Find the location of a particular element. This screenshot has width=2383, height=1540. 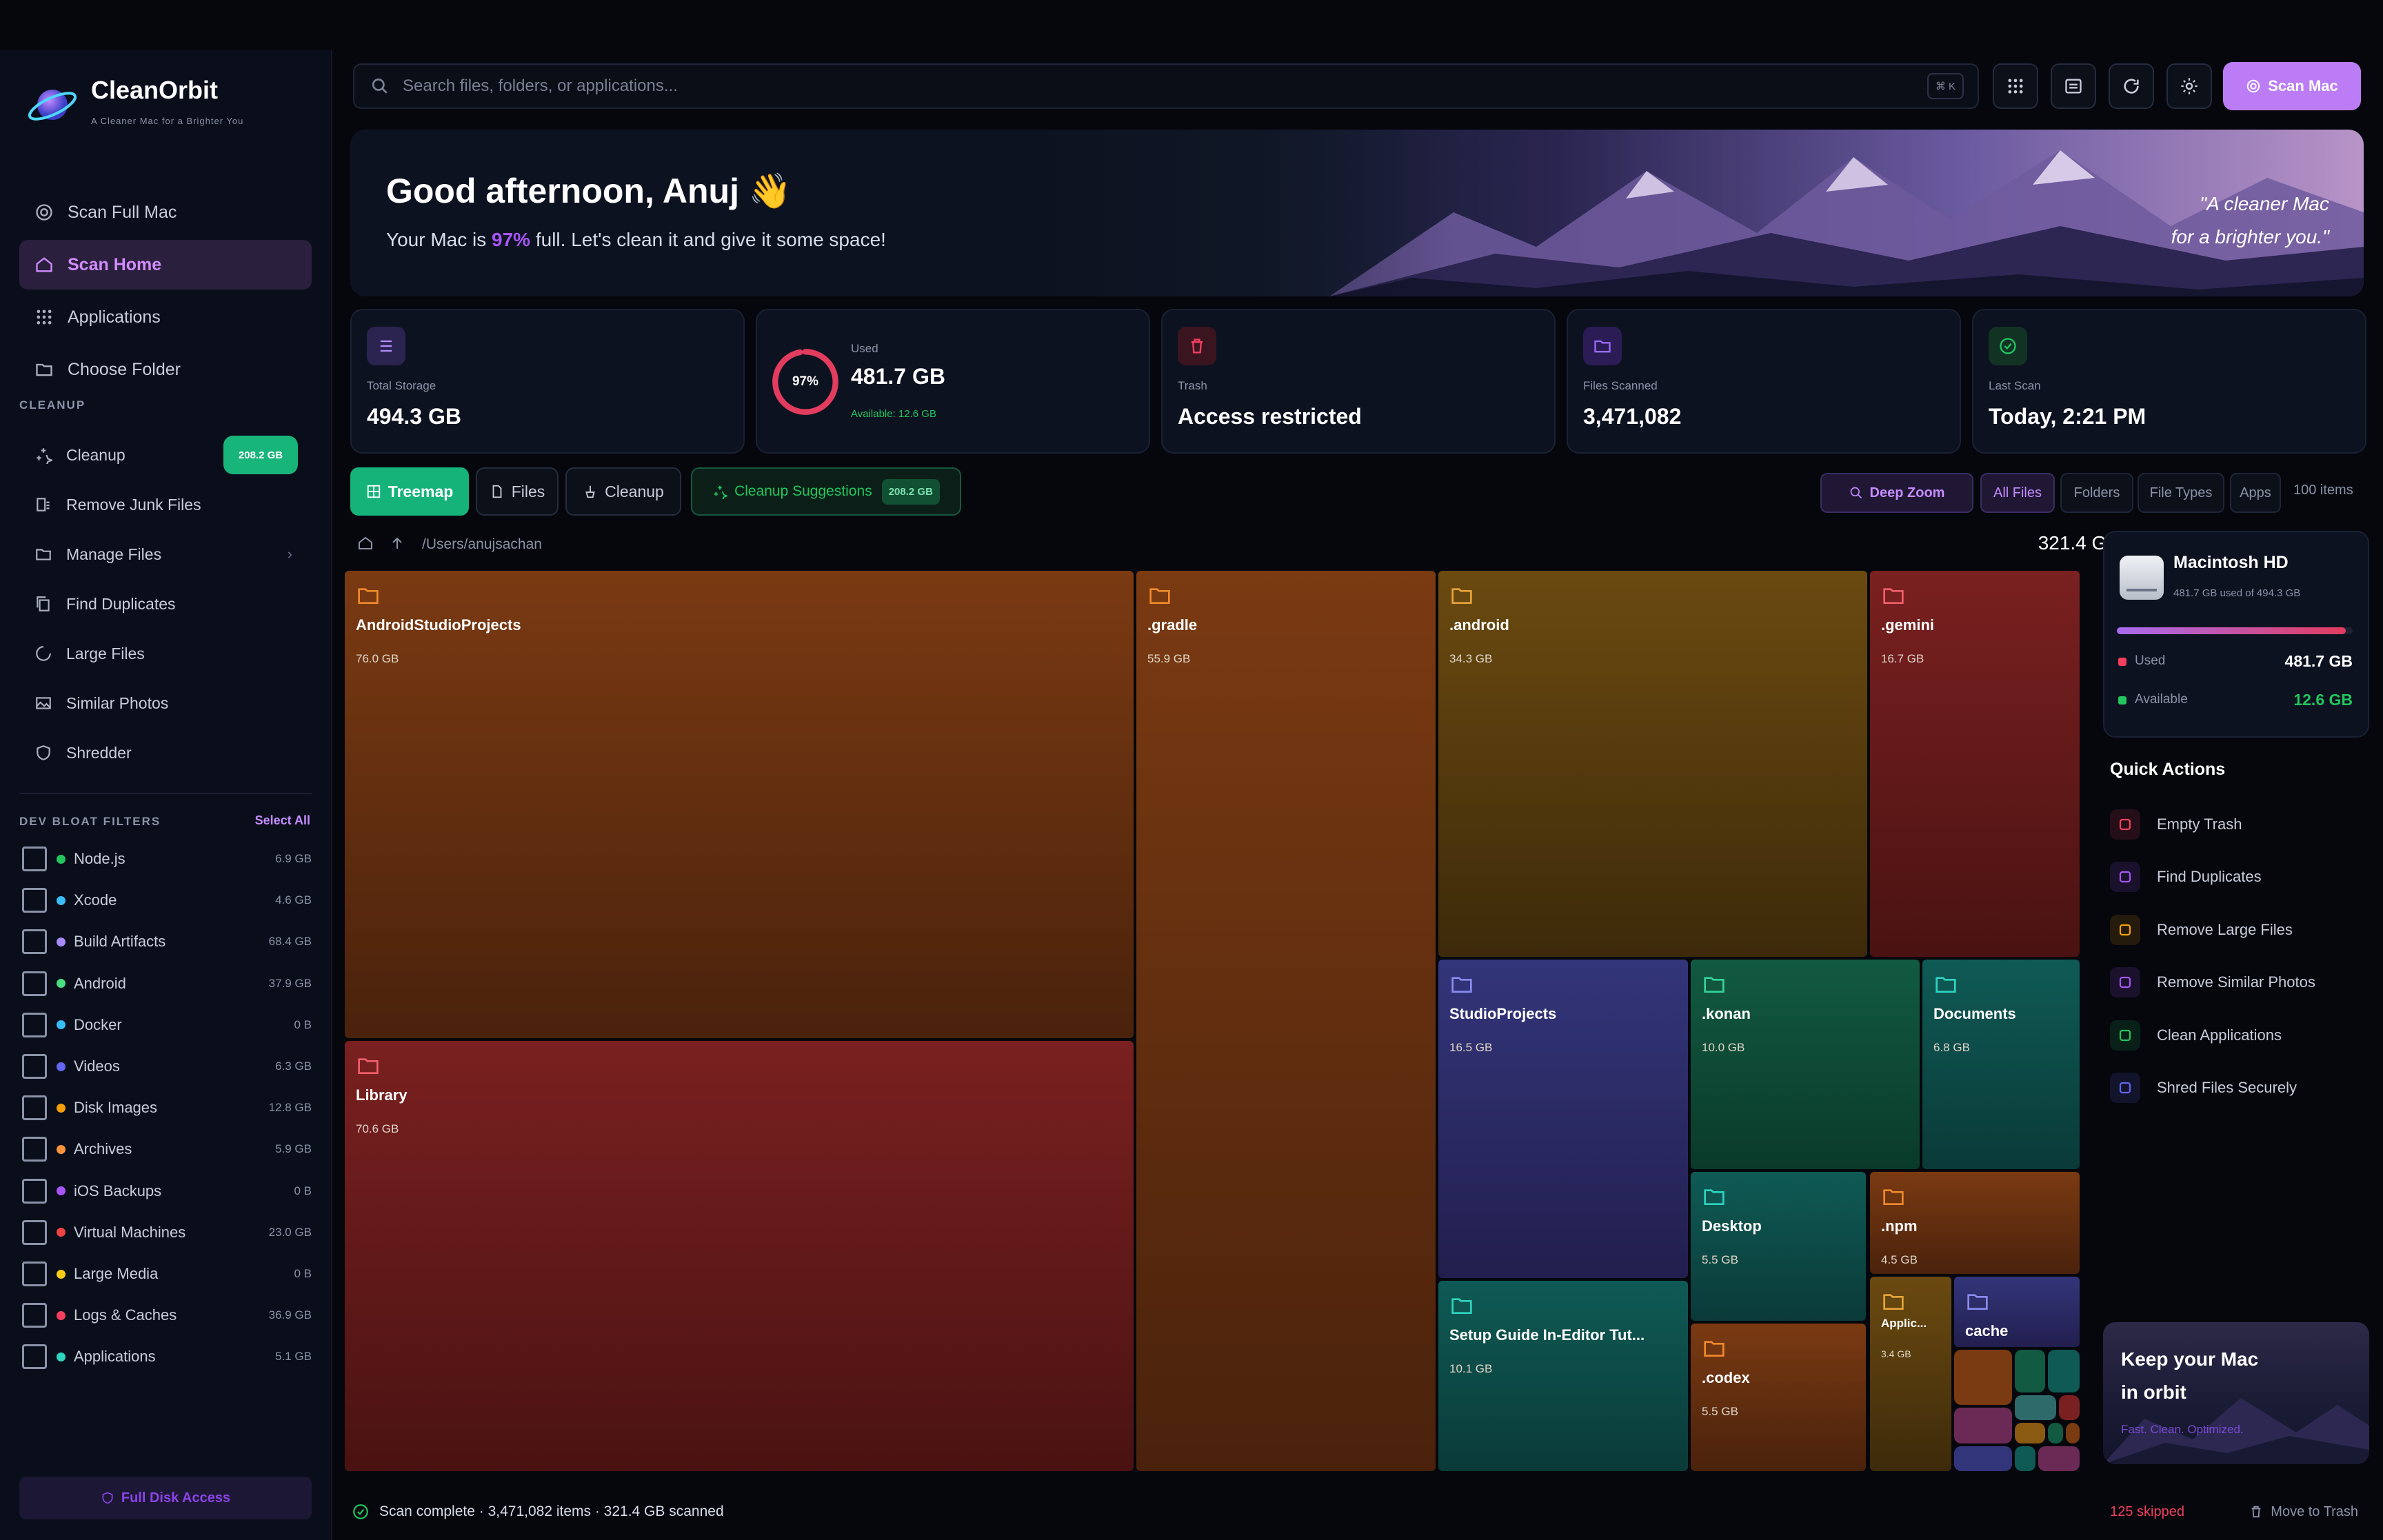

quick-action-find-duplicates: Find Duplicates is located at coordinates (2237, 877).